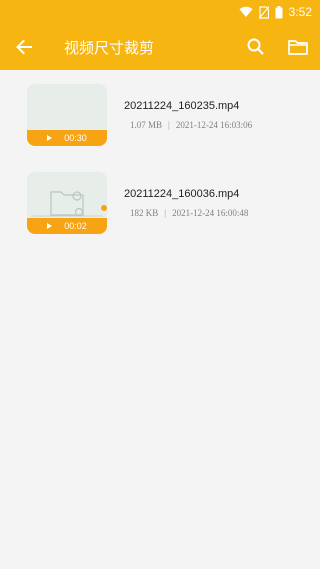  I want to click on no-sim-icon, so click(263, 12).